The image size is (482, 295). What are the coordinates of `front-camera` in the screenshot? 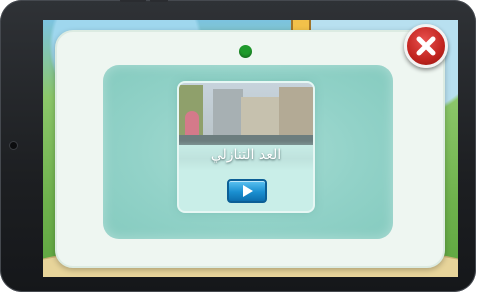 It's located at (13, 145).